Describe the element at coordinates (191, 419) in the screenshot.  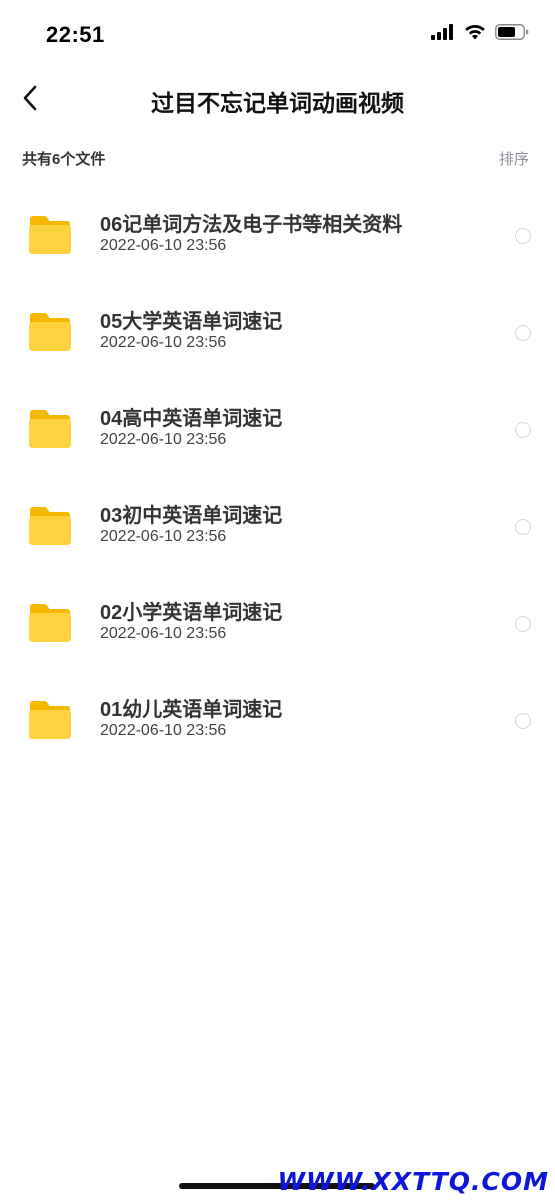
I see `file-name: 04高中英语单词速记` at that location.